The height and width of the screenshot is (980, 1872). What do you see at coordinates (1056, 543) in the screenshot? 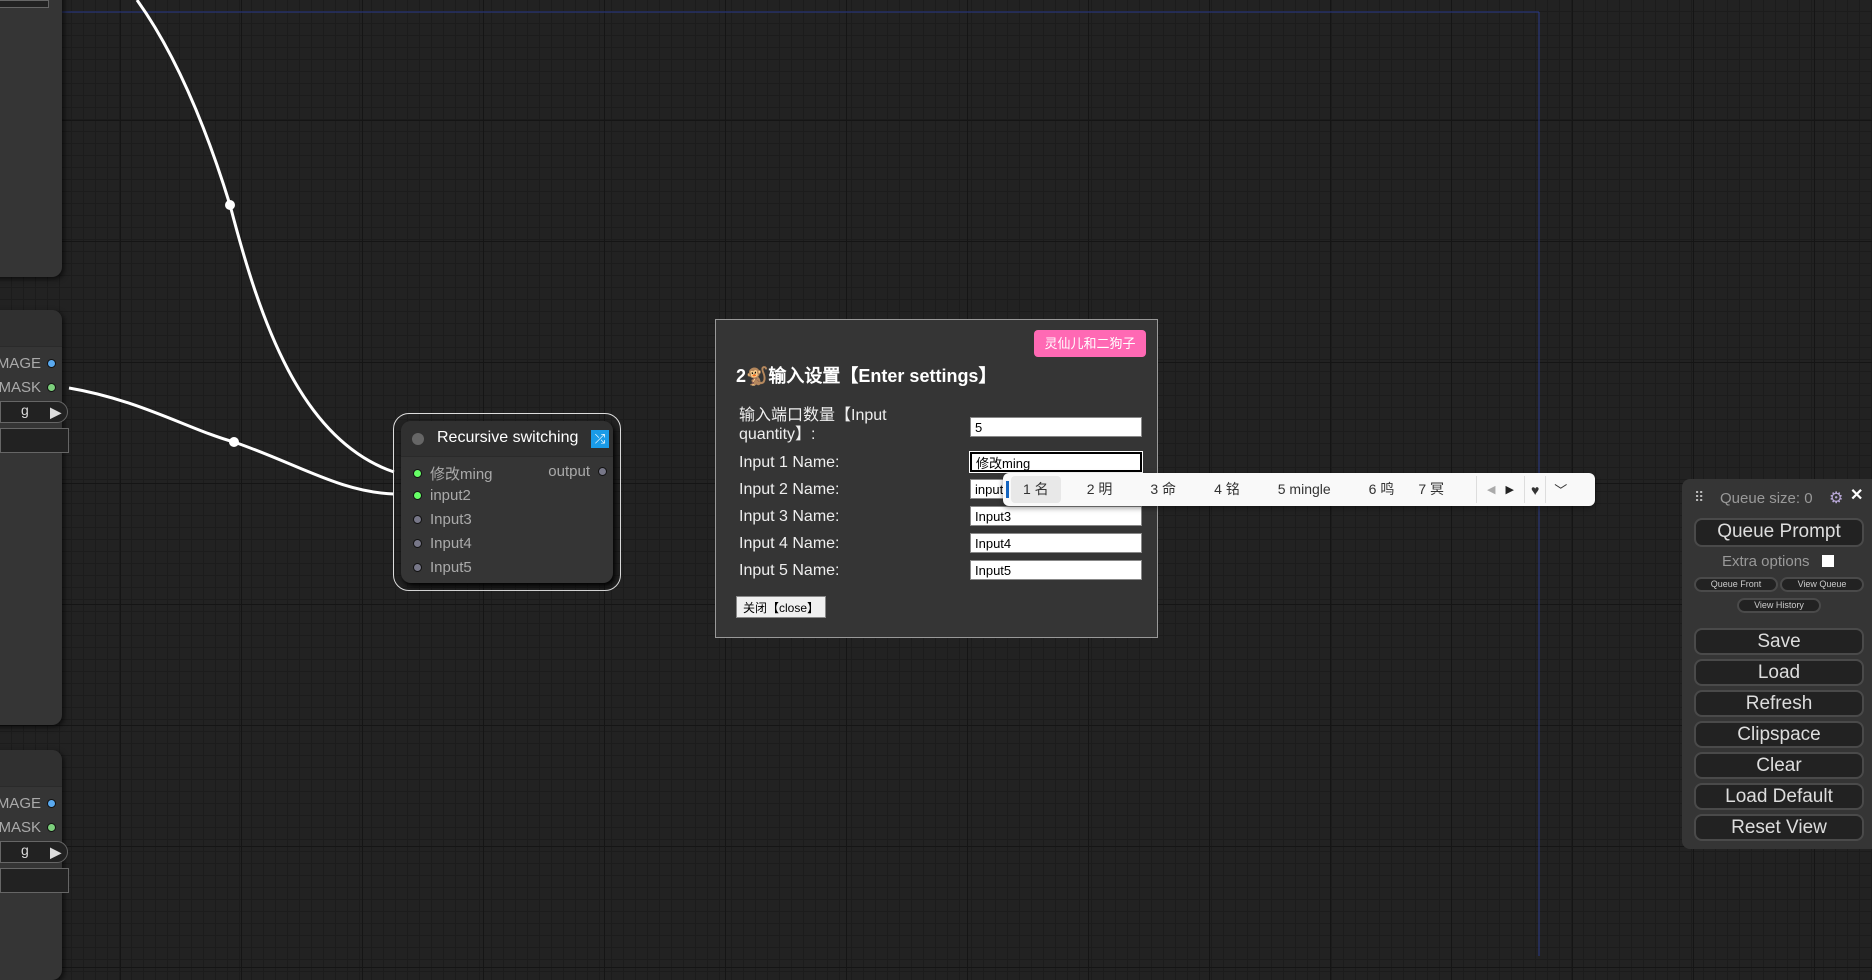
I see `input-4-name-field` at bounding box center [1056, 543].